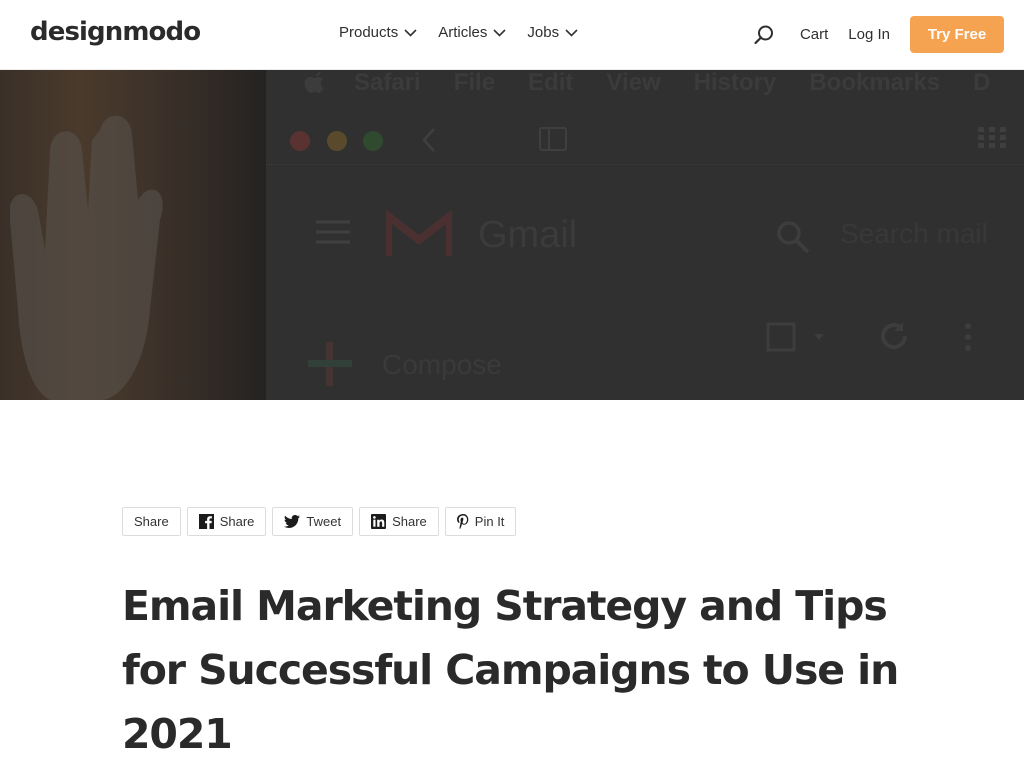  I want to click on share-bar: Share Share Tweet Share Pin It, so click(319, 521).